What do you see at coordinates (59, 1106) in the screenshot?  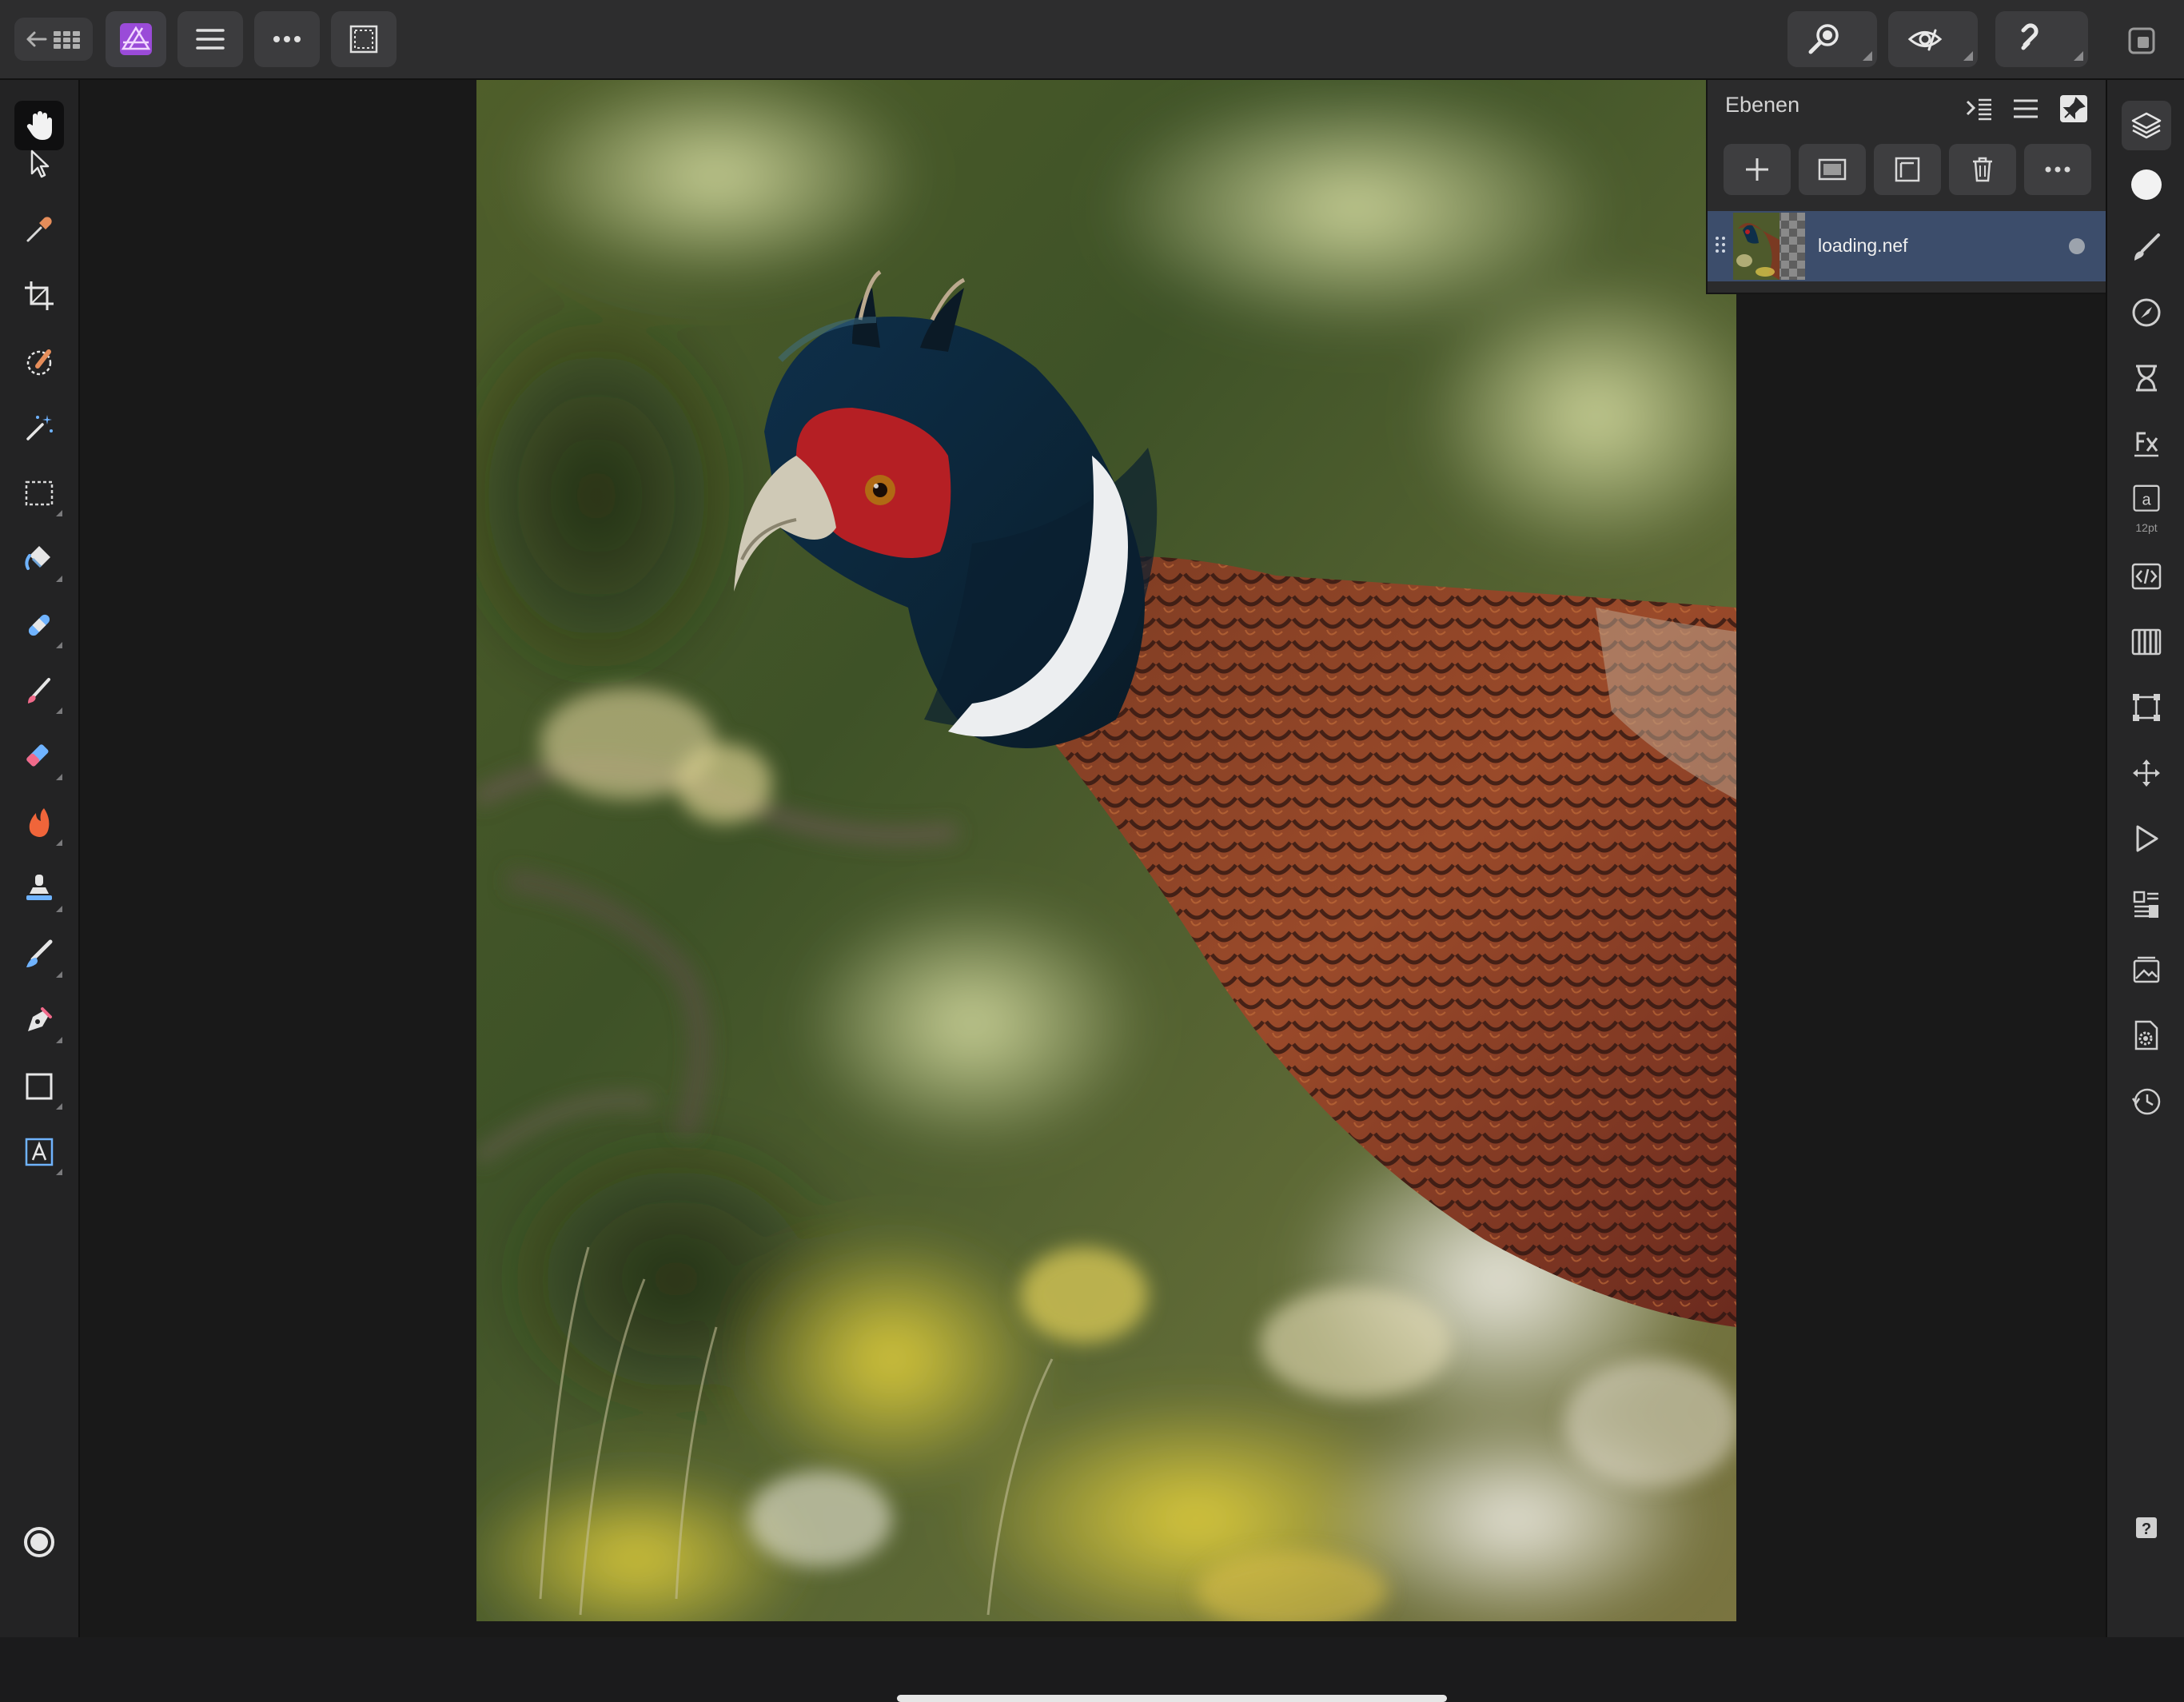 I see `shape-submenu-indicator` at bounding box center [59, 1106].